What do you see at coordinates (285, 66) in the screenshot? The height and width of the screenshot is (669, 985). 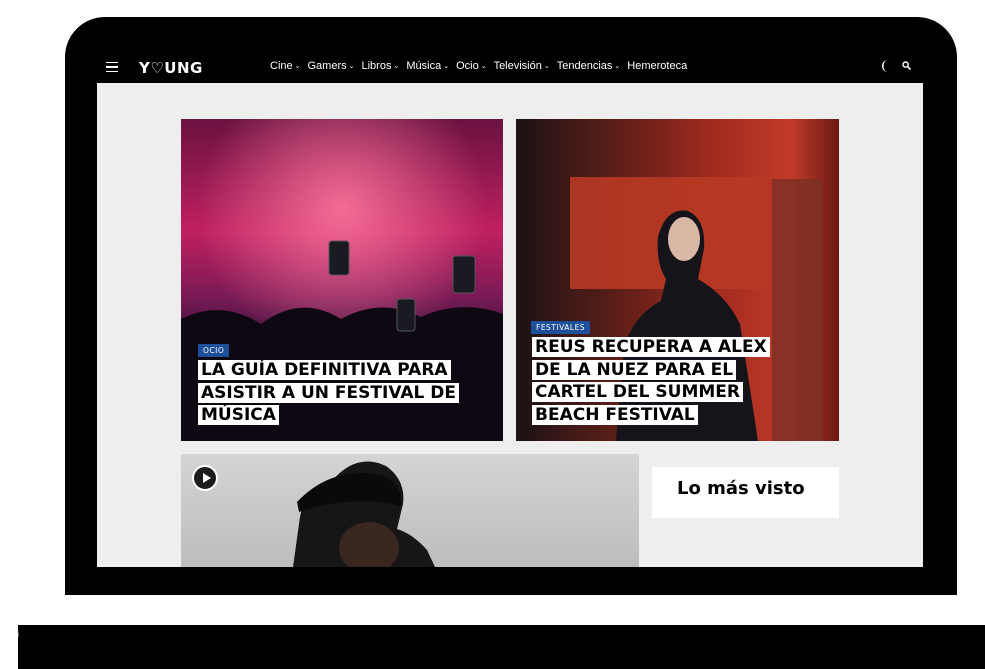 I see `nav-item-cine: Cine ⌄` at bounding box center [285, 66].